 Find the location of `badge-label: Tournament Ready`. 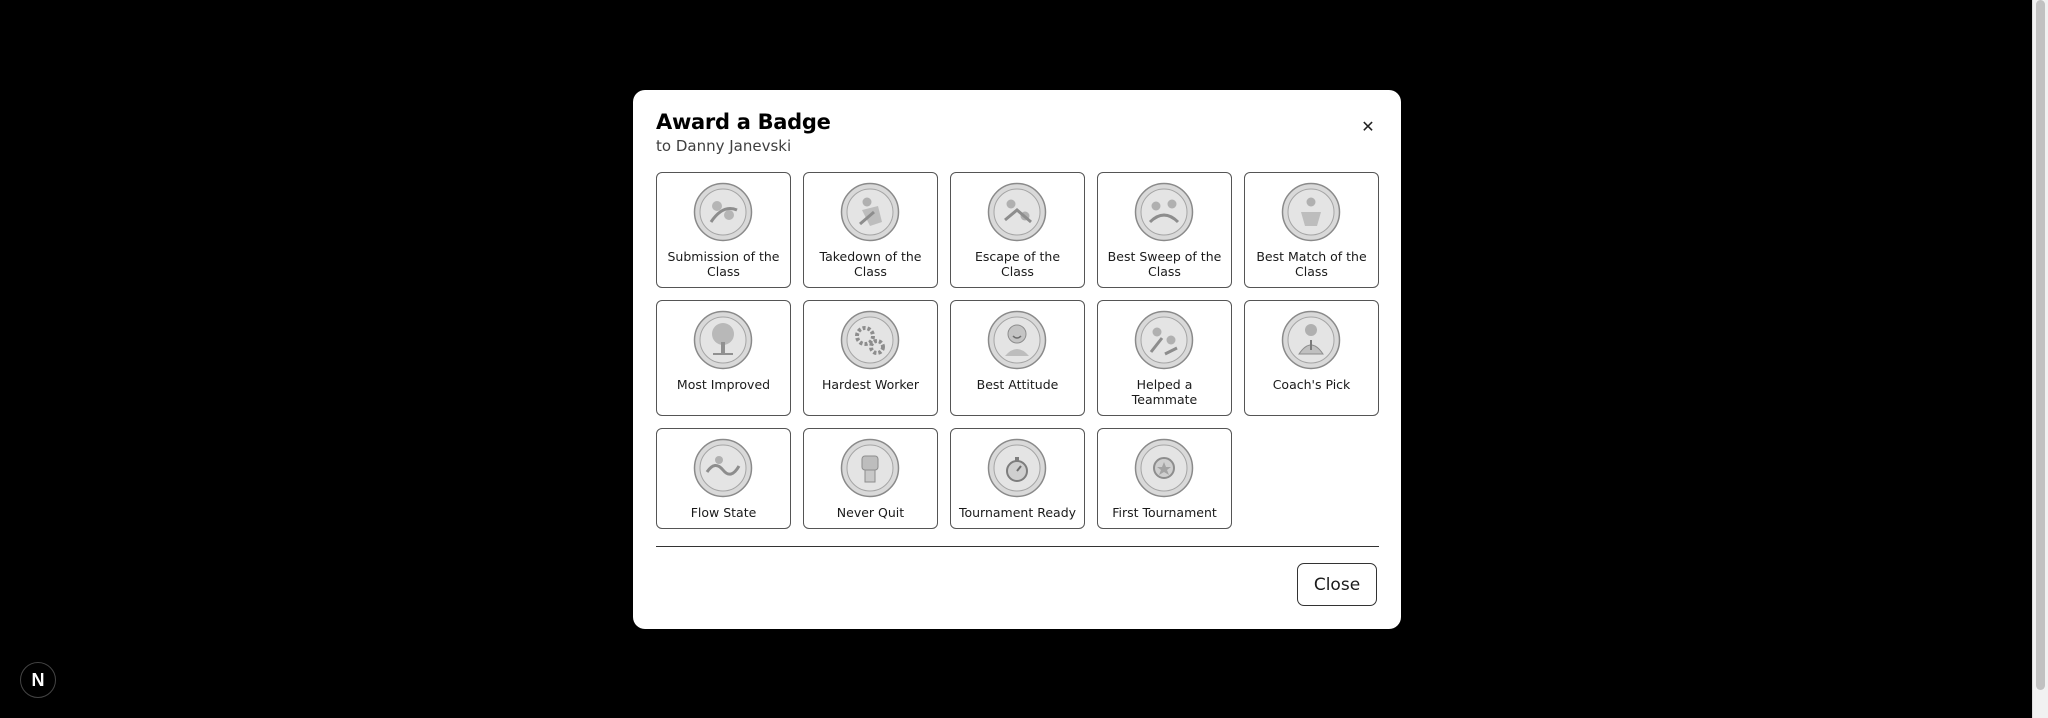

badge-label: Tournament Ready is located at coordinates (1017, 512).